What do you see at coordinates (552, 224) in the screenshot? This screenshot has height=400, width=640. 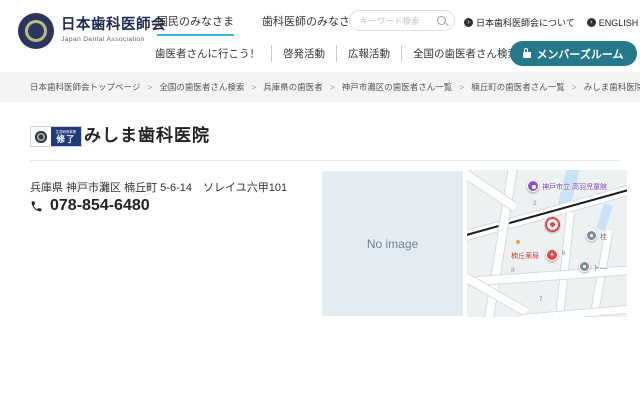 I see `clinic-location-marker` at bounding box center [552, 224].